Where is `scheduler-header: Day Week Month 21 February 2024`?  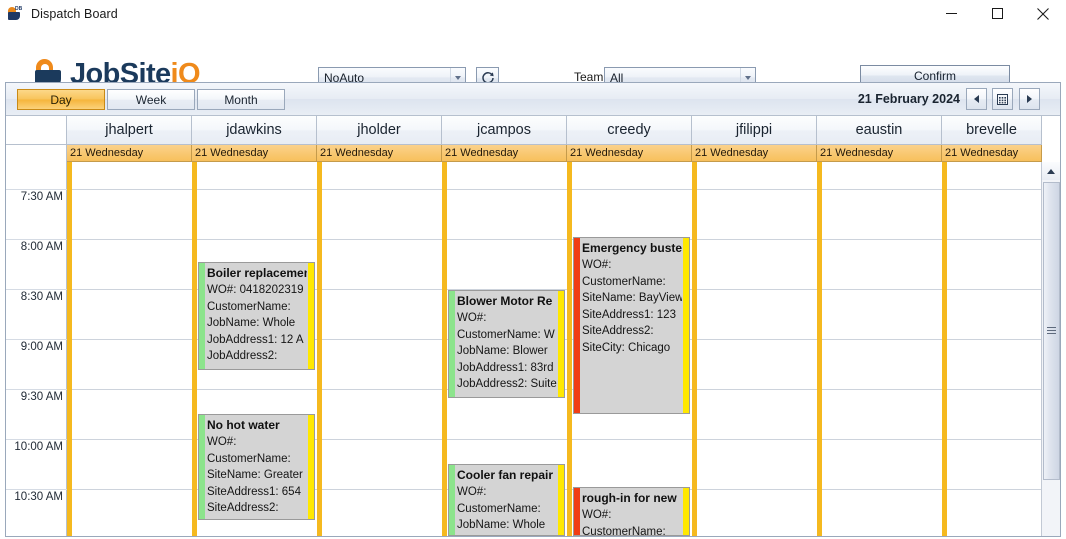
scheduler-header: Day Week Month 21 February 2024 is located at coordinates (533, 99).